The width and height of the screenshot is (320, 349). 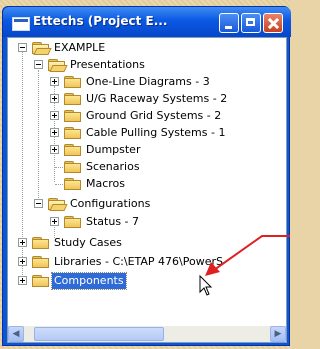 What do you see at coordinates (206, 285) in the screenshot?
I see `mouse-pointer-icon` at bounding box center [206, 285].